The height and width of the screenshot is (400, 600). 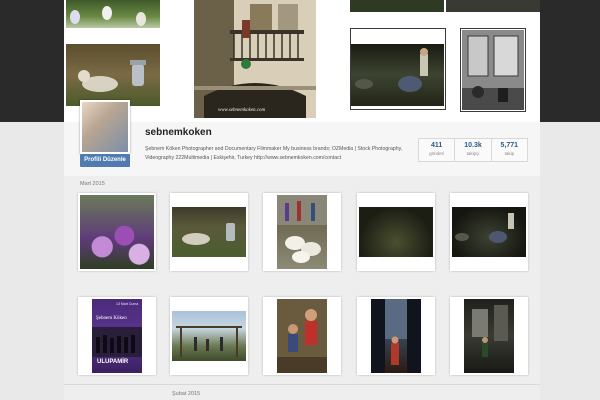 I want to click on photo-man-dog, so click(x=489, y=232).